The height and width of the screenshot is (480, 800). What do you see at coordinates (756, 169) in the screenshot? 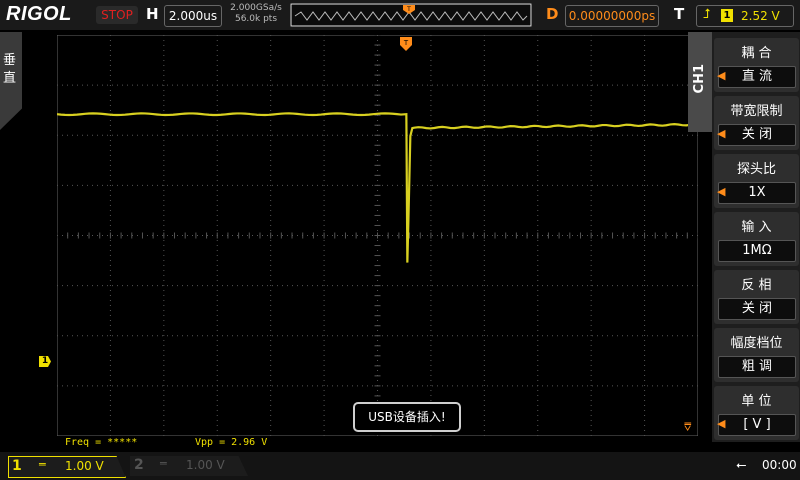
I see `menu-item-title: 探头比` at bounding box center [756, 169].